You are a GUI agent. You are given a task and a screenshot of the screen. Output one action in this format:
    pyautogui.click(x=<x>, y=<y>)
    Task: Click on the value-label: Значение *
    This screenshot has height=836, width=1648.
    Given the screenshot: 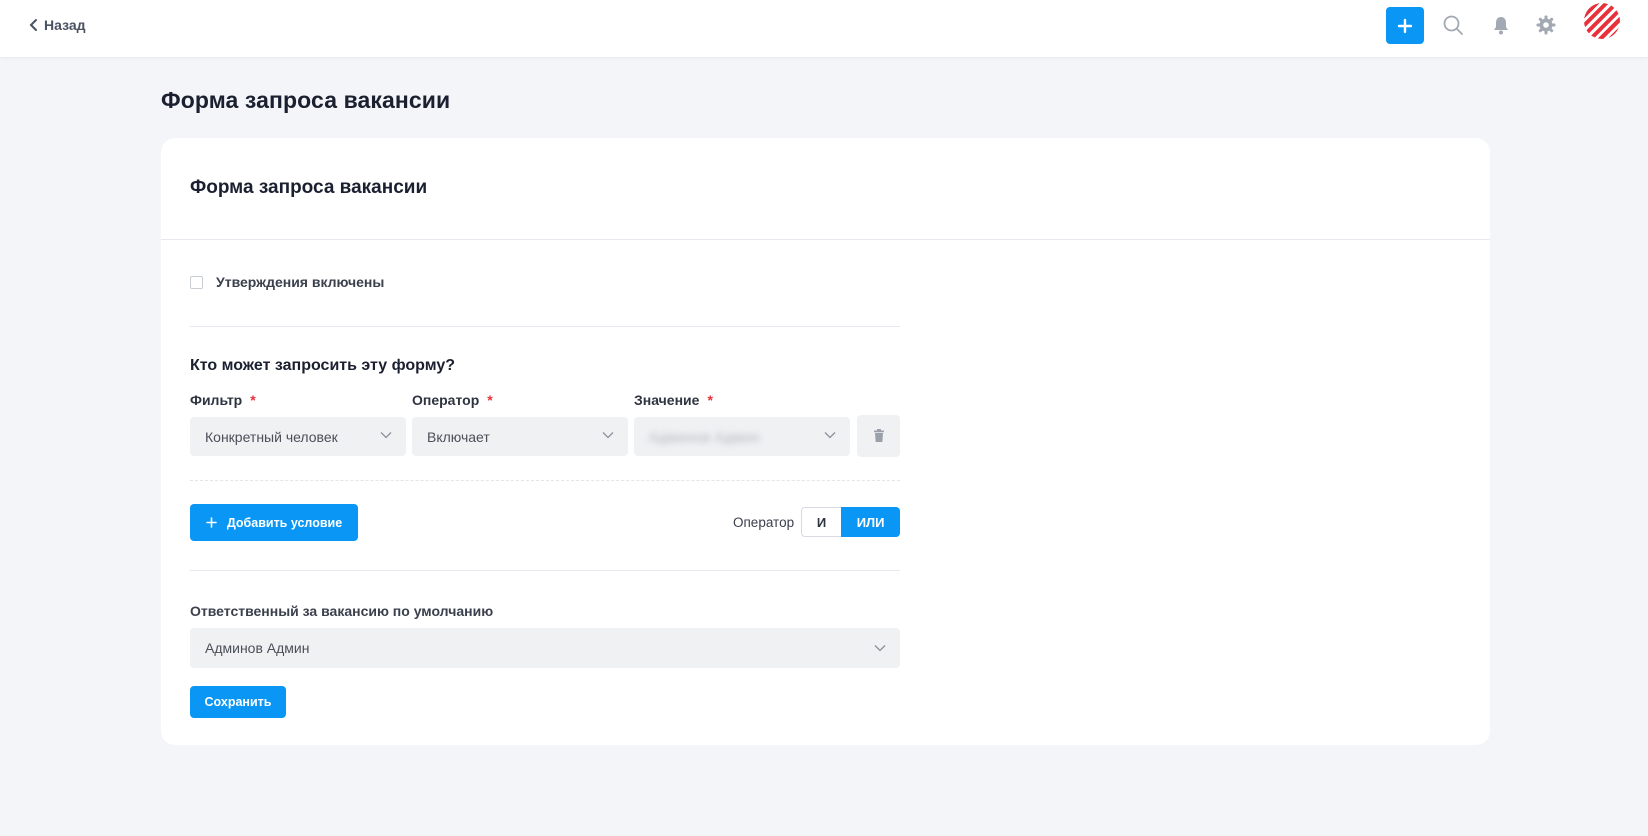 What is the action you would take?
    pyautogui.click(x=673, y=400)
    